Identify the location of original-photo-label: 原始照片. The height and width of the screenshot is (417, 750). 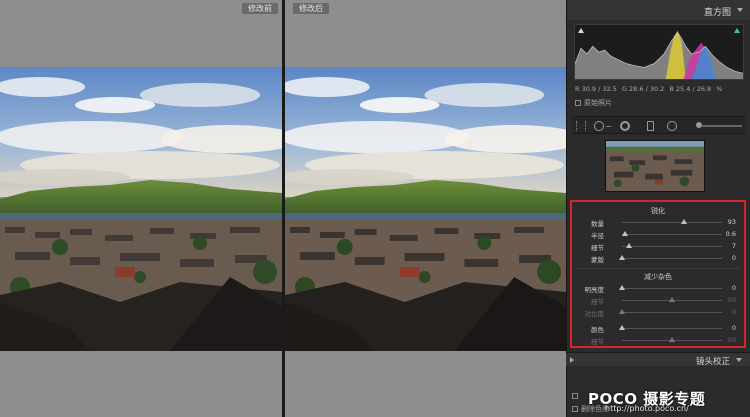
(598, 103).